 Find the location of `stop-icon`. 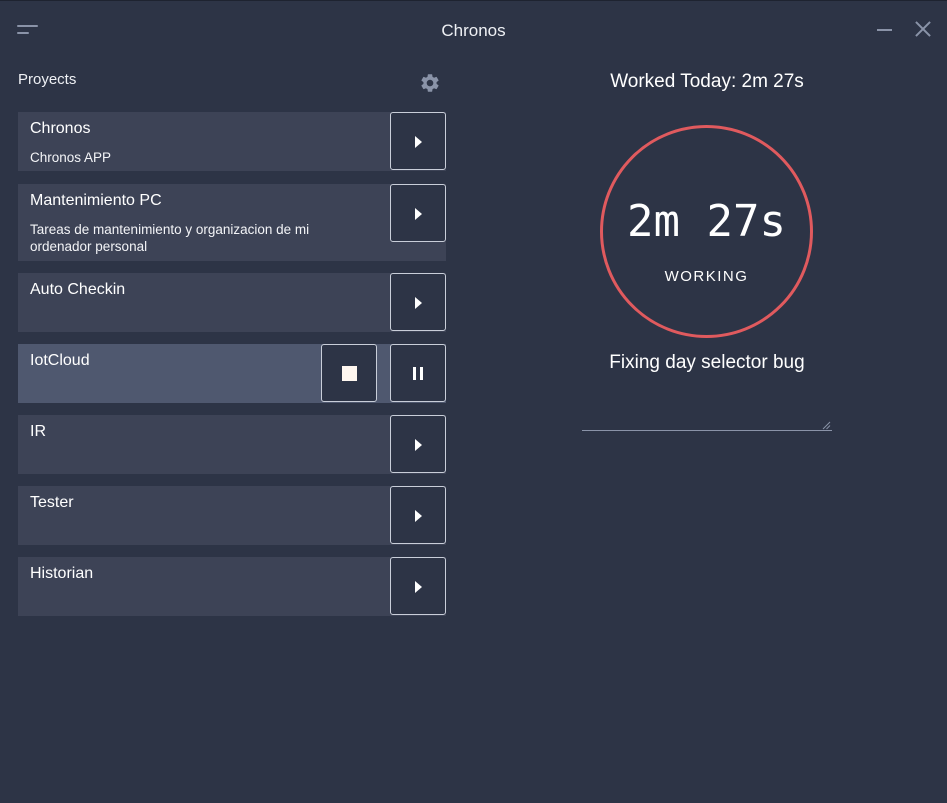

stop-icon is located at coordinates (349, 373).